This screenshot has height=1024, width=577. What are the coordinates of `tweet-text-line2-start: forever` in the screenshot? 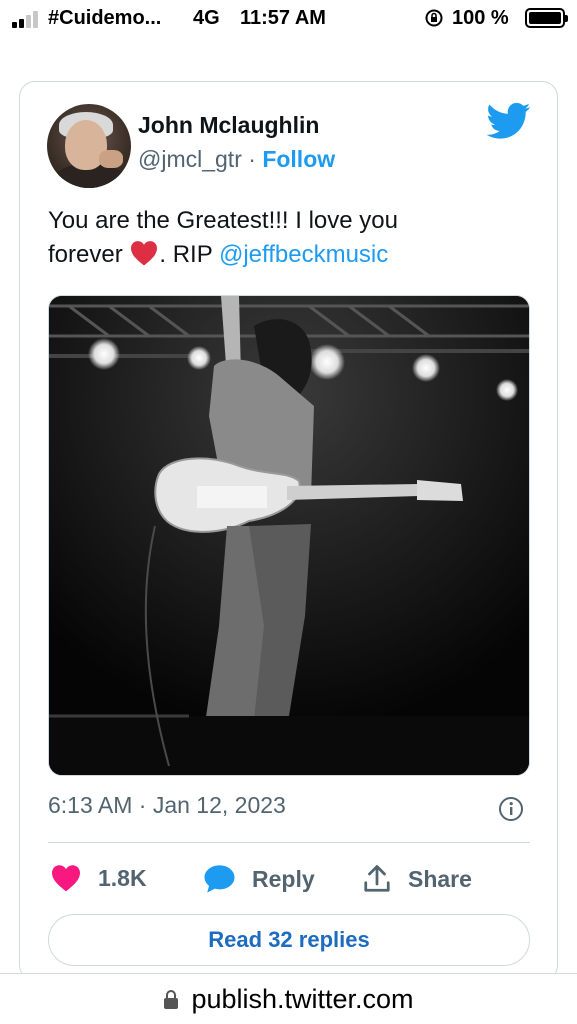 It's located at (89, 254).